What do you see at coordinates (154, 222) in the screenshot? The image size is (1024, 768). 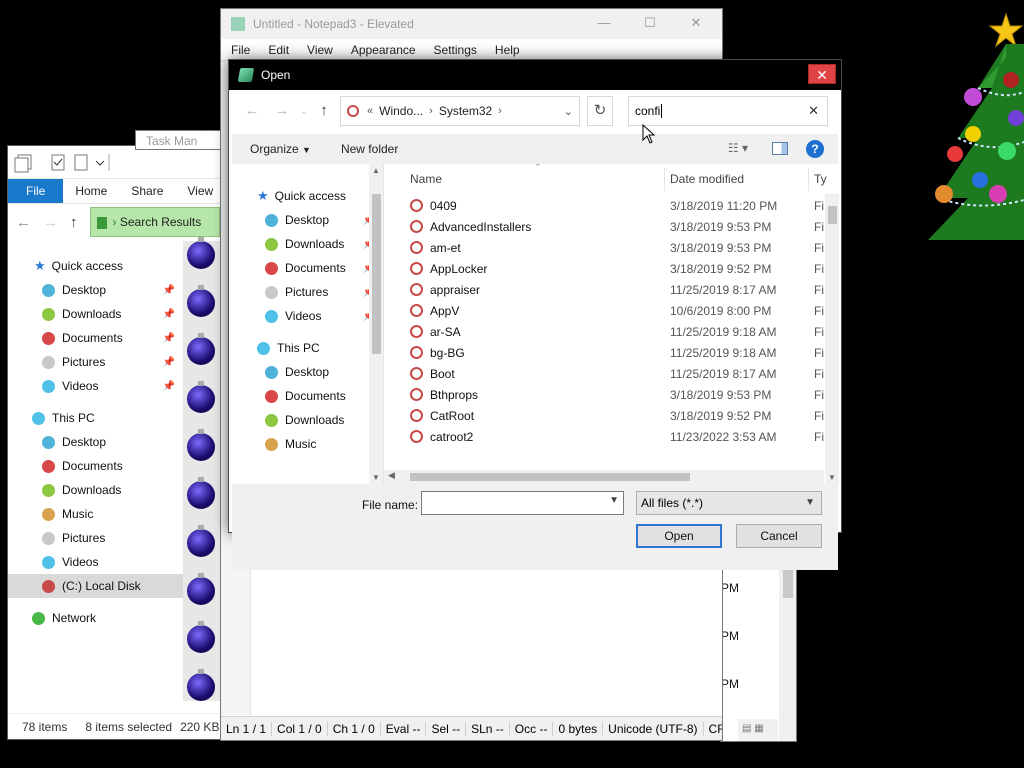 I see `explorer-address-bar: › Search Results` at bounding box center [154, 222].